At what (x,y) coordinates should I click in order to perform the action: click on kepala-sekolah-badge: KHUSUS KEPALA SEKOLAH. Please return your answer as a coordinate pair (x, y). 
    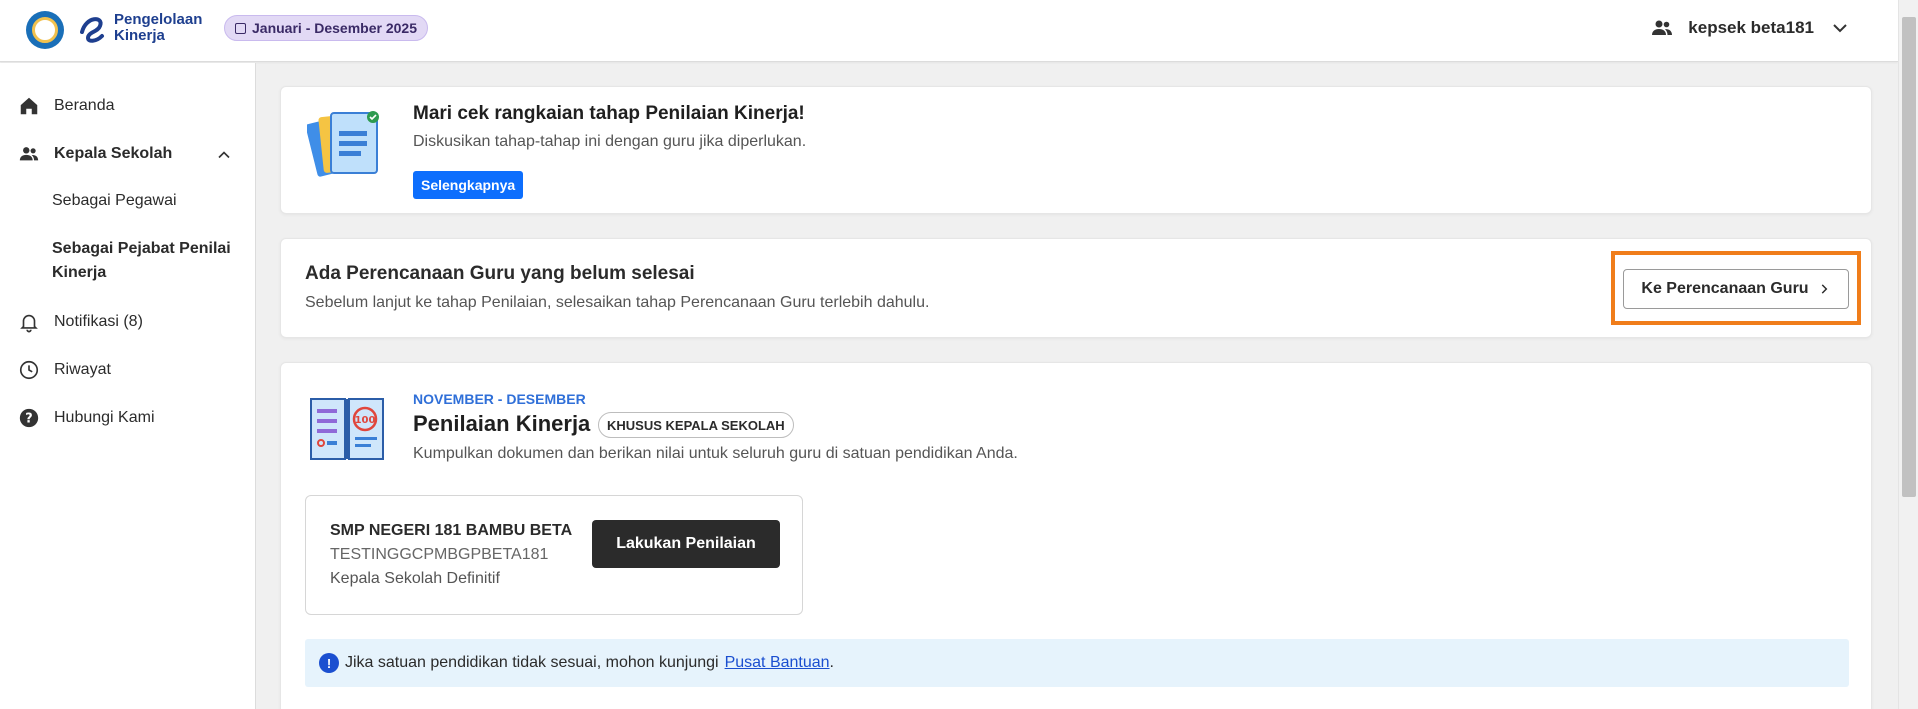
    Looking at the image, I should click on (696, 425).